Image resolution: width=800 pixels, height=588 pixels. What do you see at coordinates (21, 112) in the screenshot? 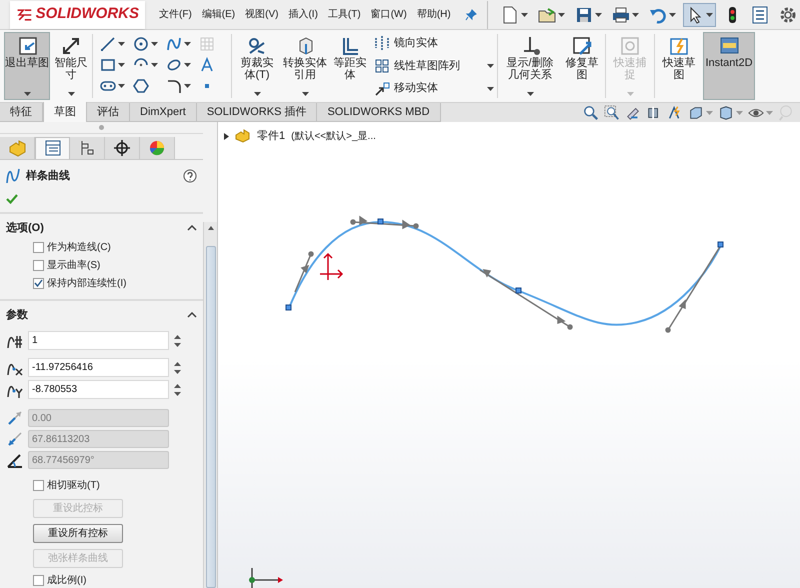
I see `tab: 特征` at bounding box center [21, 112].